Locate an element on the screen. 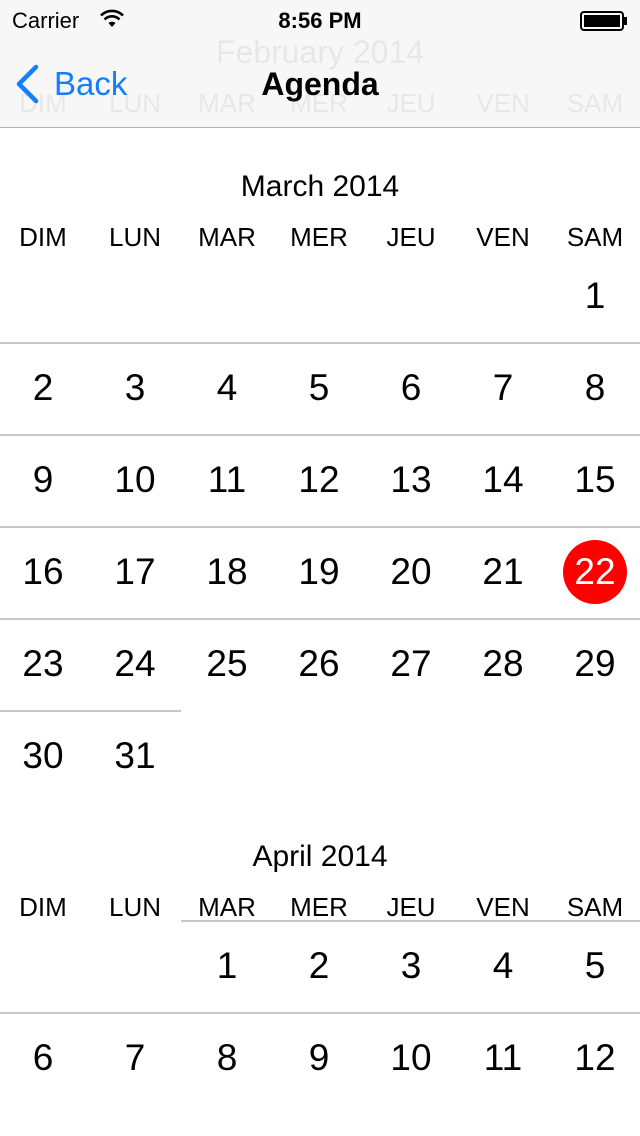  day-cell-today: 22 is located at coordinates (594, 572).